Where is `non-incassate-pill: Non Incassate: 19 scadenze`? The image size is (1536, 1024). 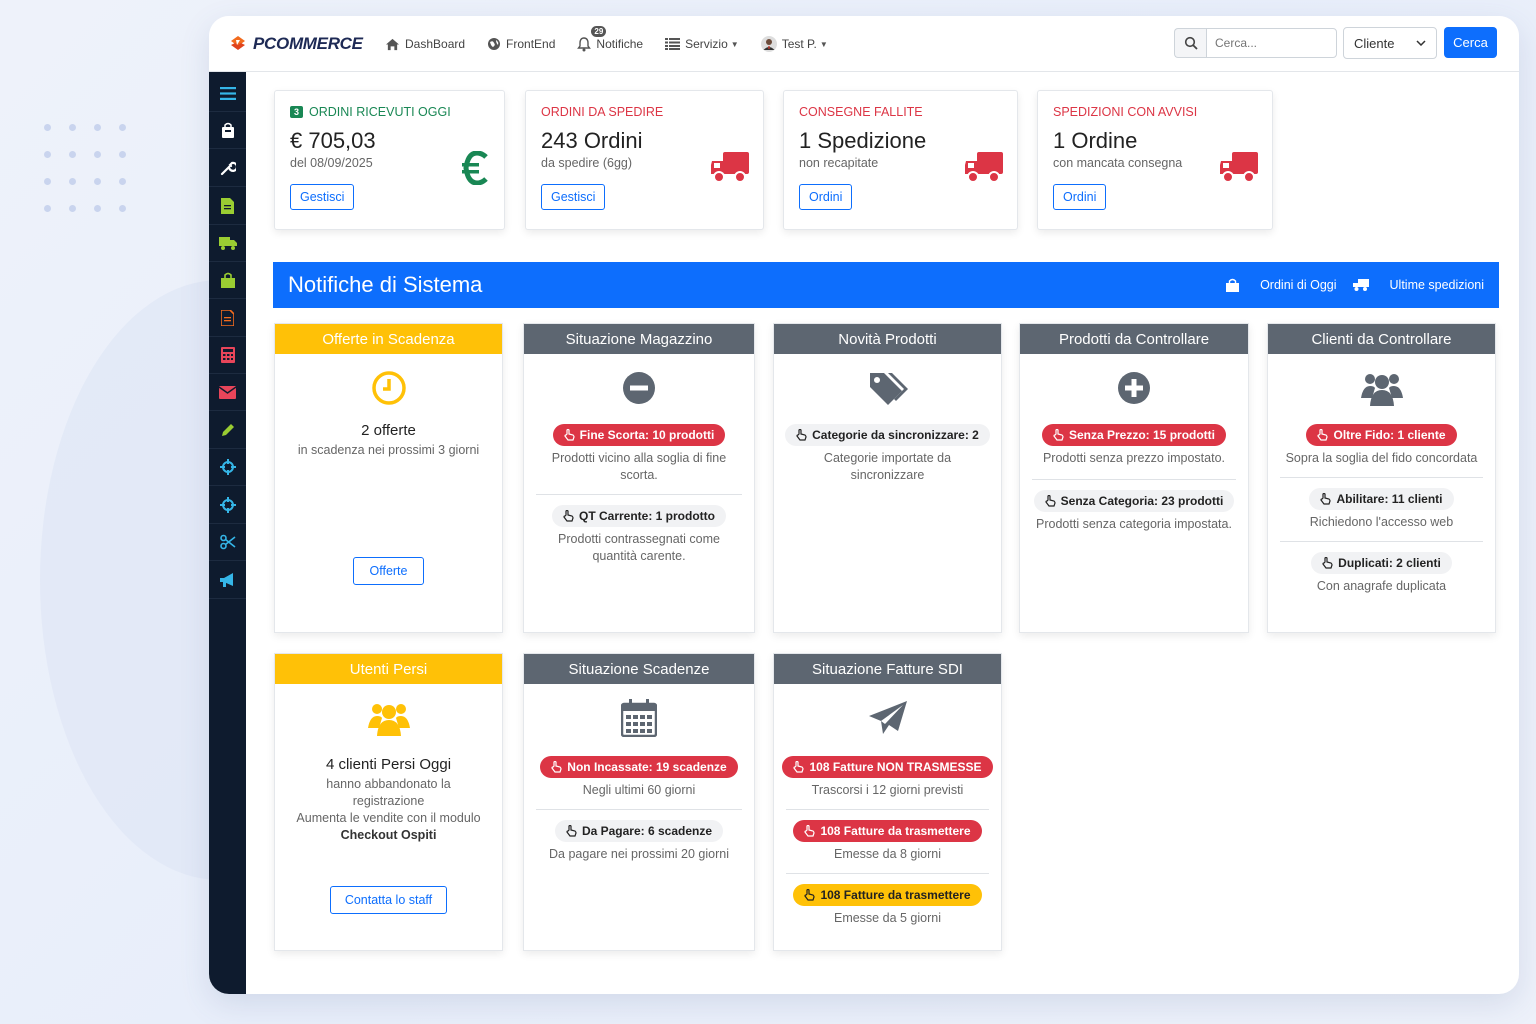 non-incassate-pill: Non Incassate: 19 scadenze is located at coordinates (639, 767).